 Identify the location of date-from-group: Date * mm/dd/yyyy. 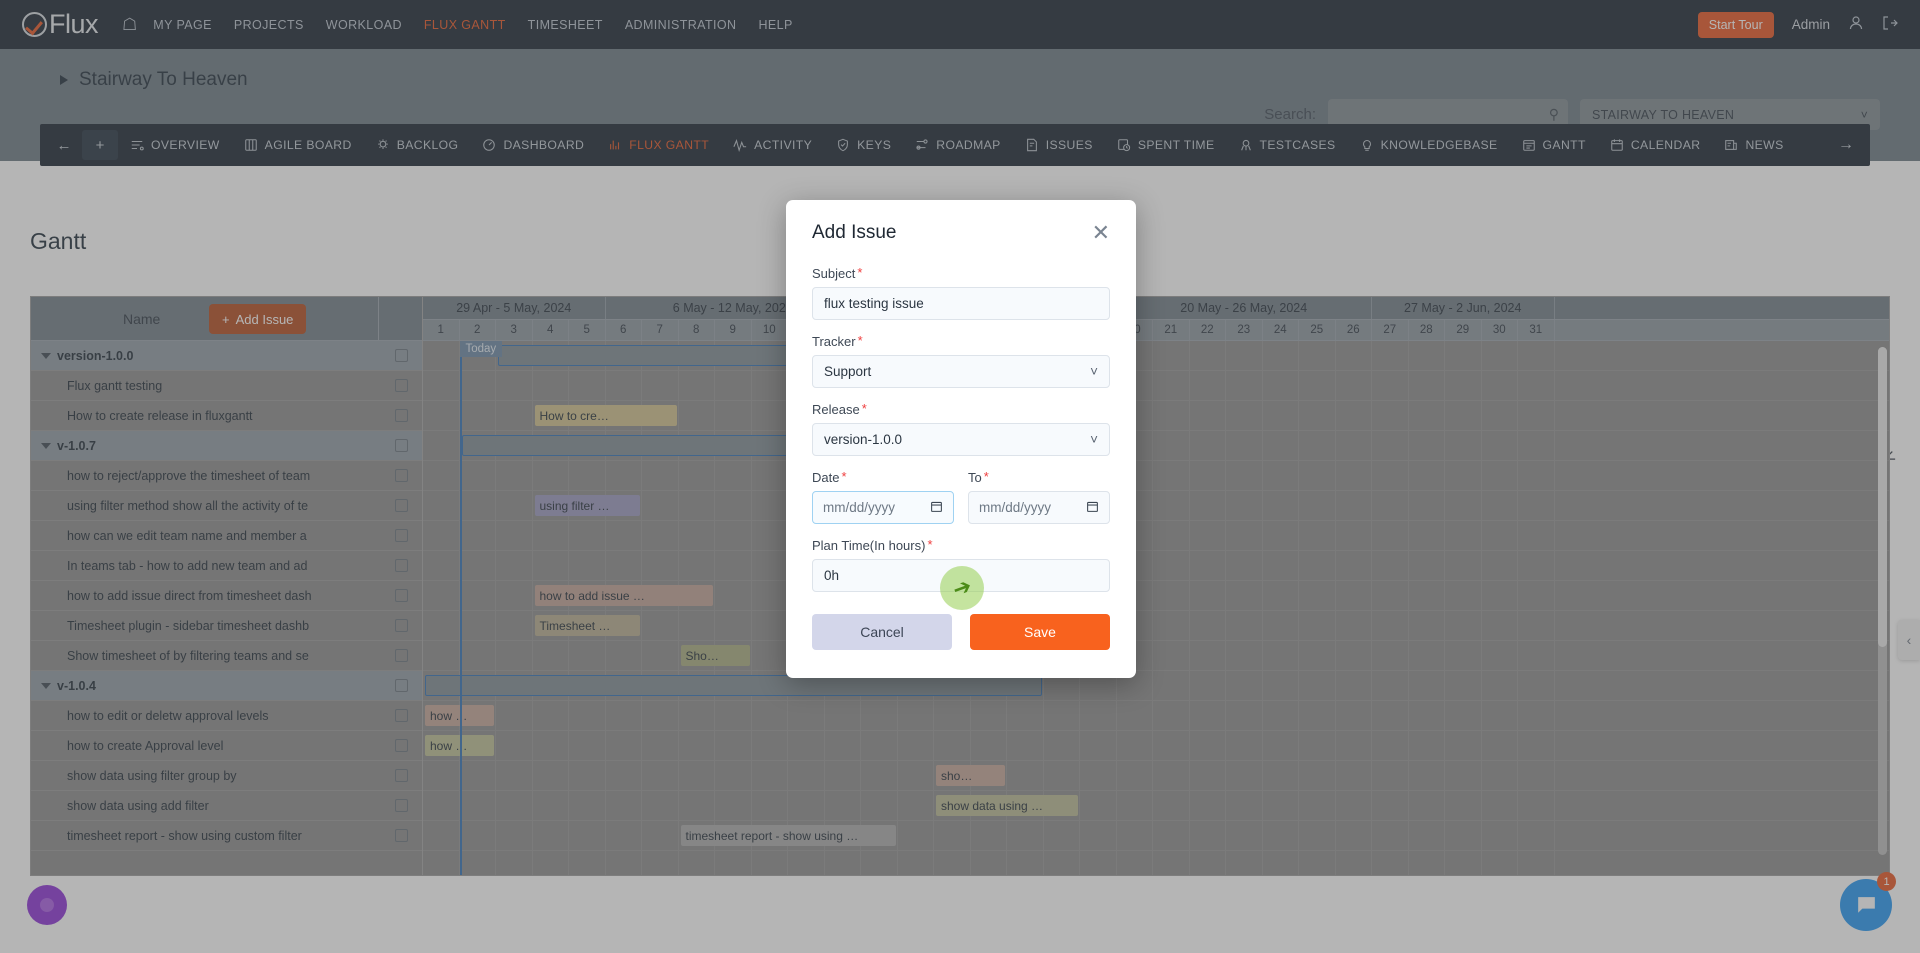
(883, 497).